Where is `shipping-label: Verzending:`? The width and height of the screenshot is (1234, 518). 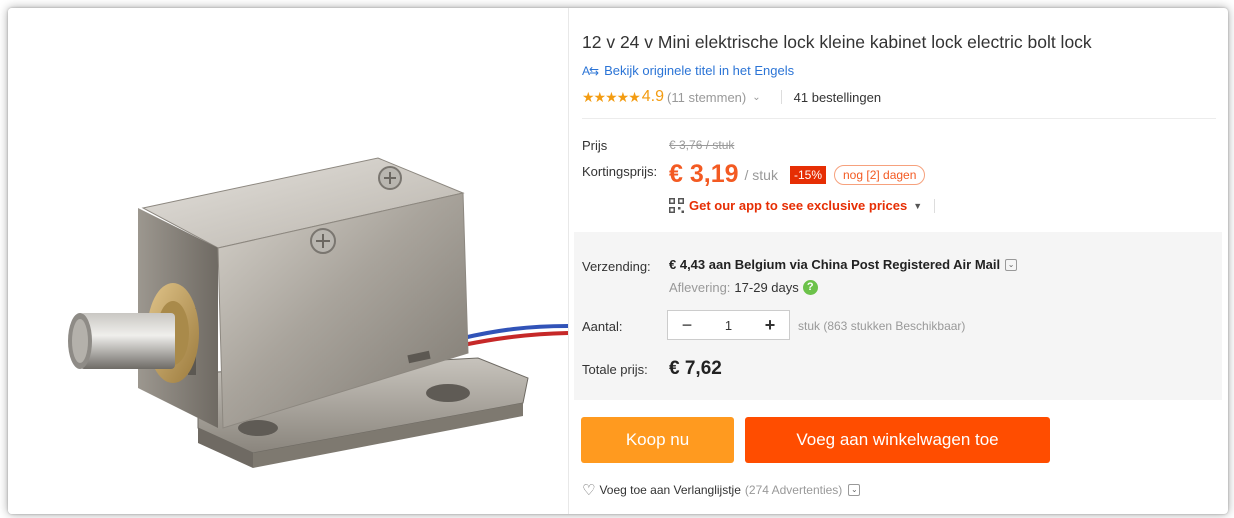 shipping-label: Verzending: is located at coordinates (616, 266).